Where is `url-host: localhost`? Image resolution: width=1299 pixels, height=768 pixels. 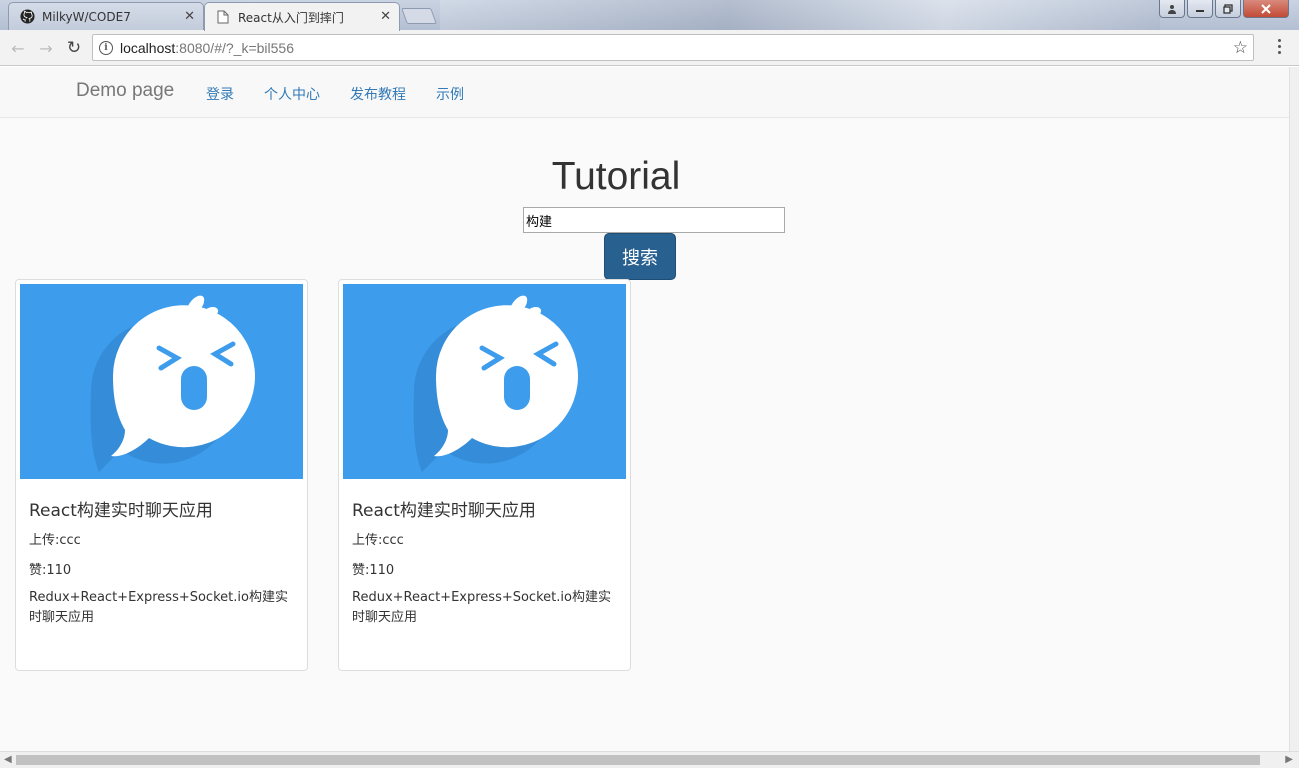
url-host: localhost is located at coordinates (148, 47).